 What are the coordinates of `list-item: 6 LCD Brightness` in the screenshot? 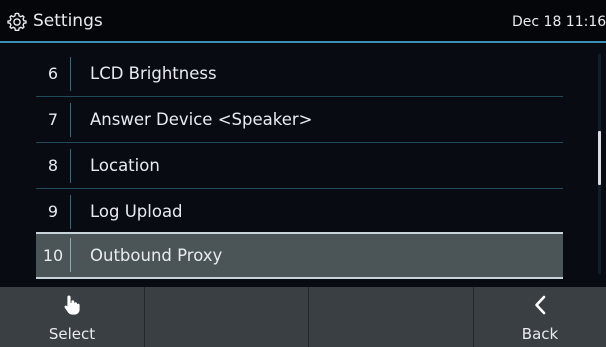 It's located at (299, 74).